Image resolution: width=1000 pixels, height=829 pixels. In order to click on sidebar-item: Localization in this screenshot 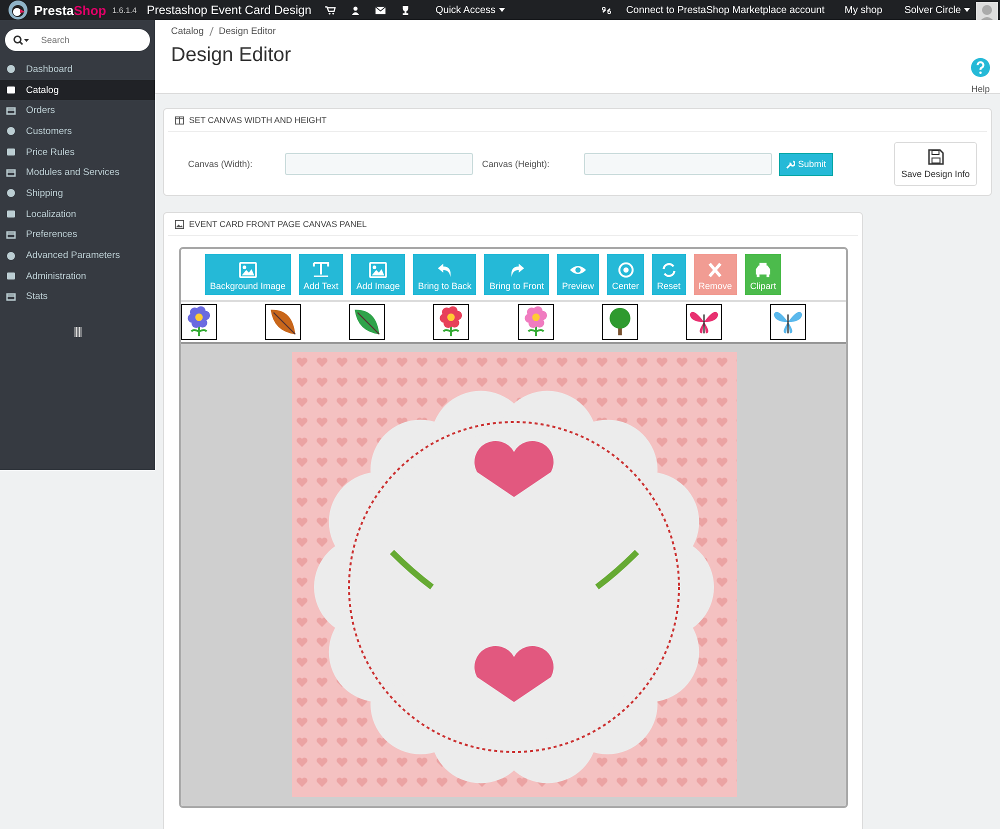, I will do `click(77, 214)`.